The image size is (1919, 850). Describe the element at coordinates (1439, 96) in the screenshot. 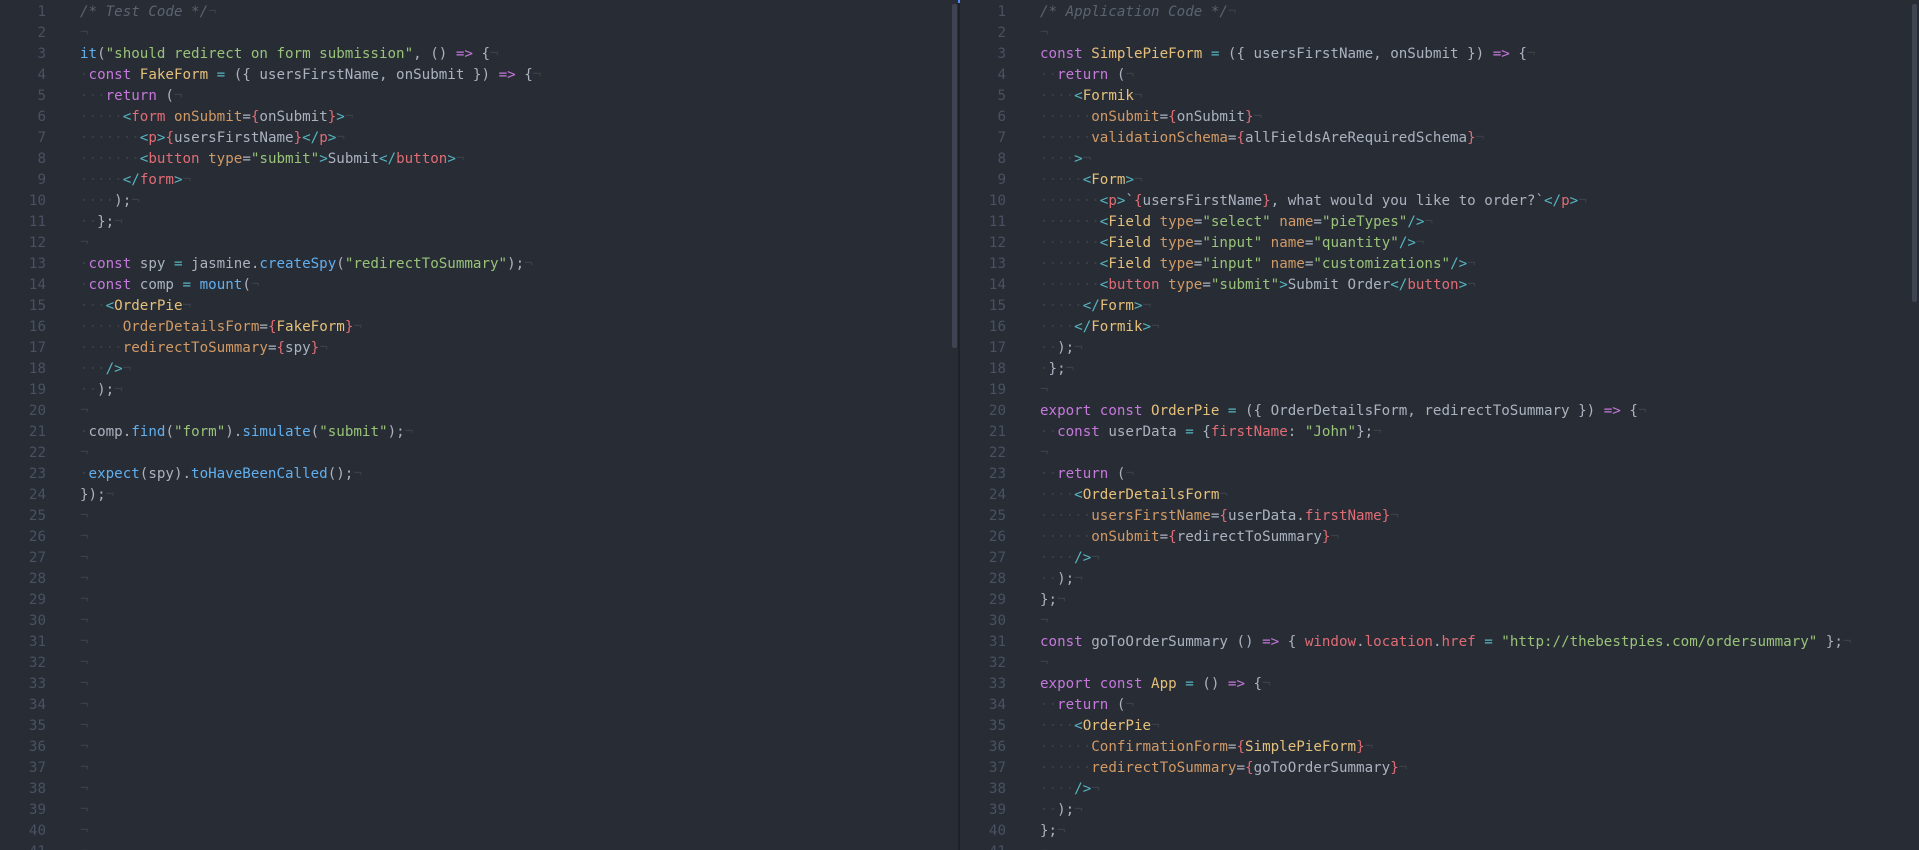

I see `code-line: 5 ····<Formik¬` at that location.